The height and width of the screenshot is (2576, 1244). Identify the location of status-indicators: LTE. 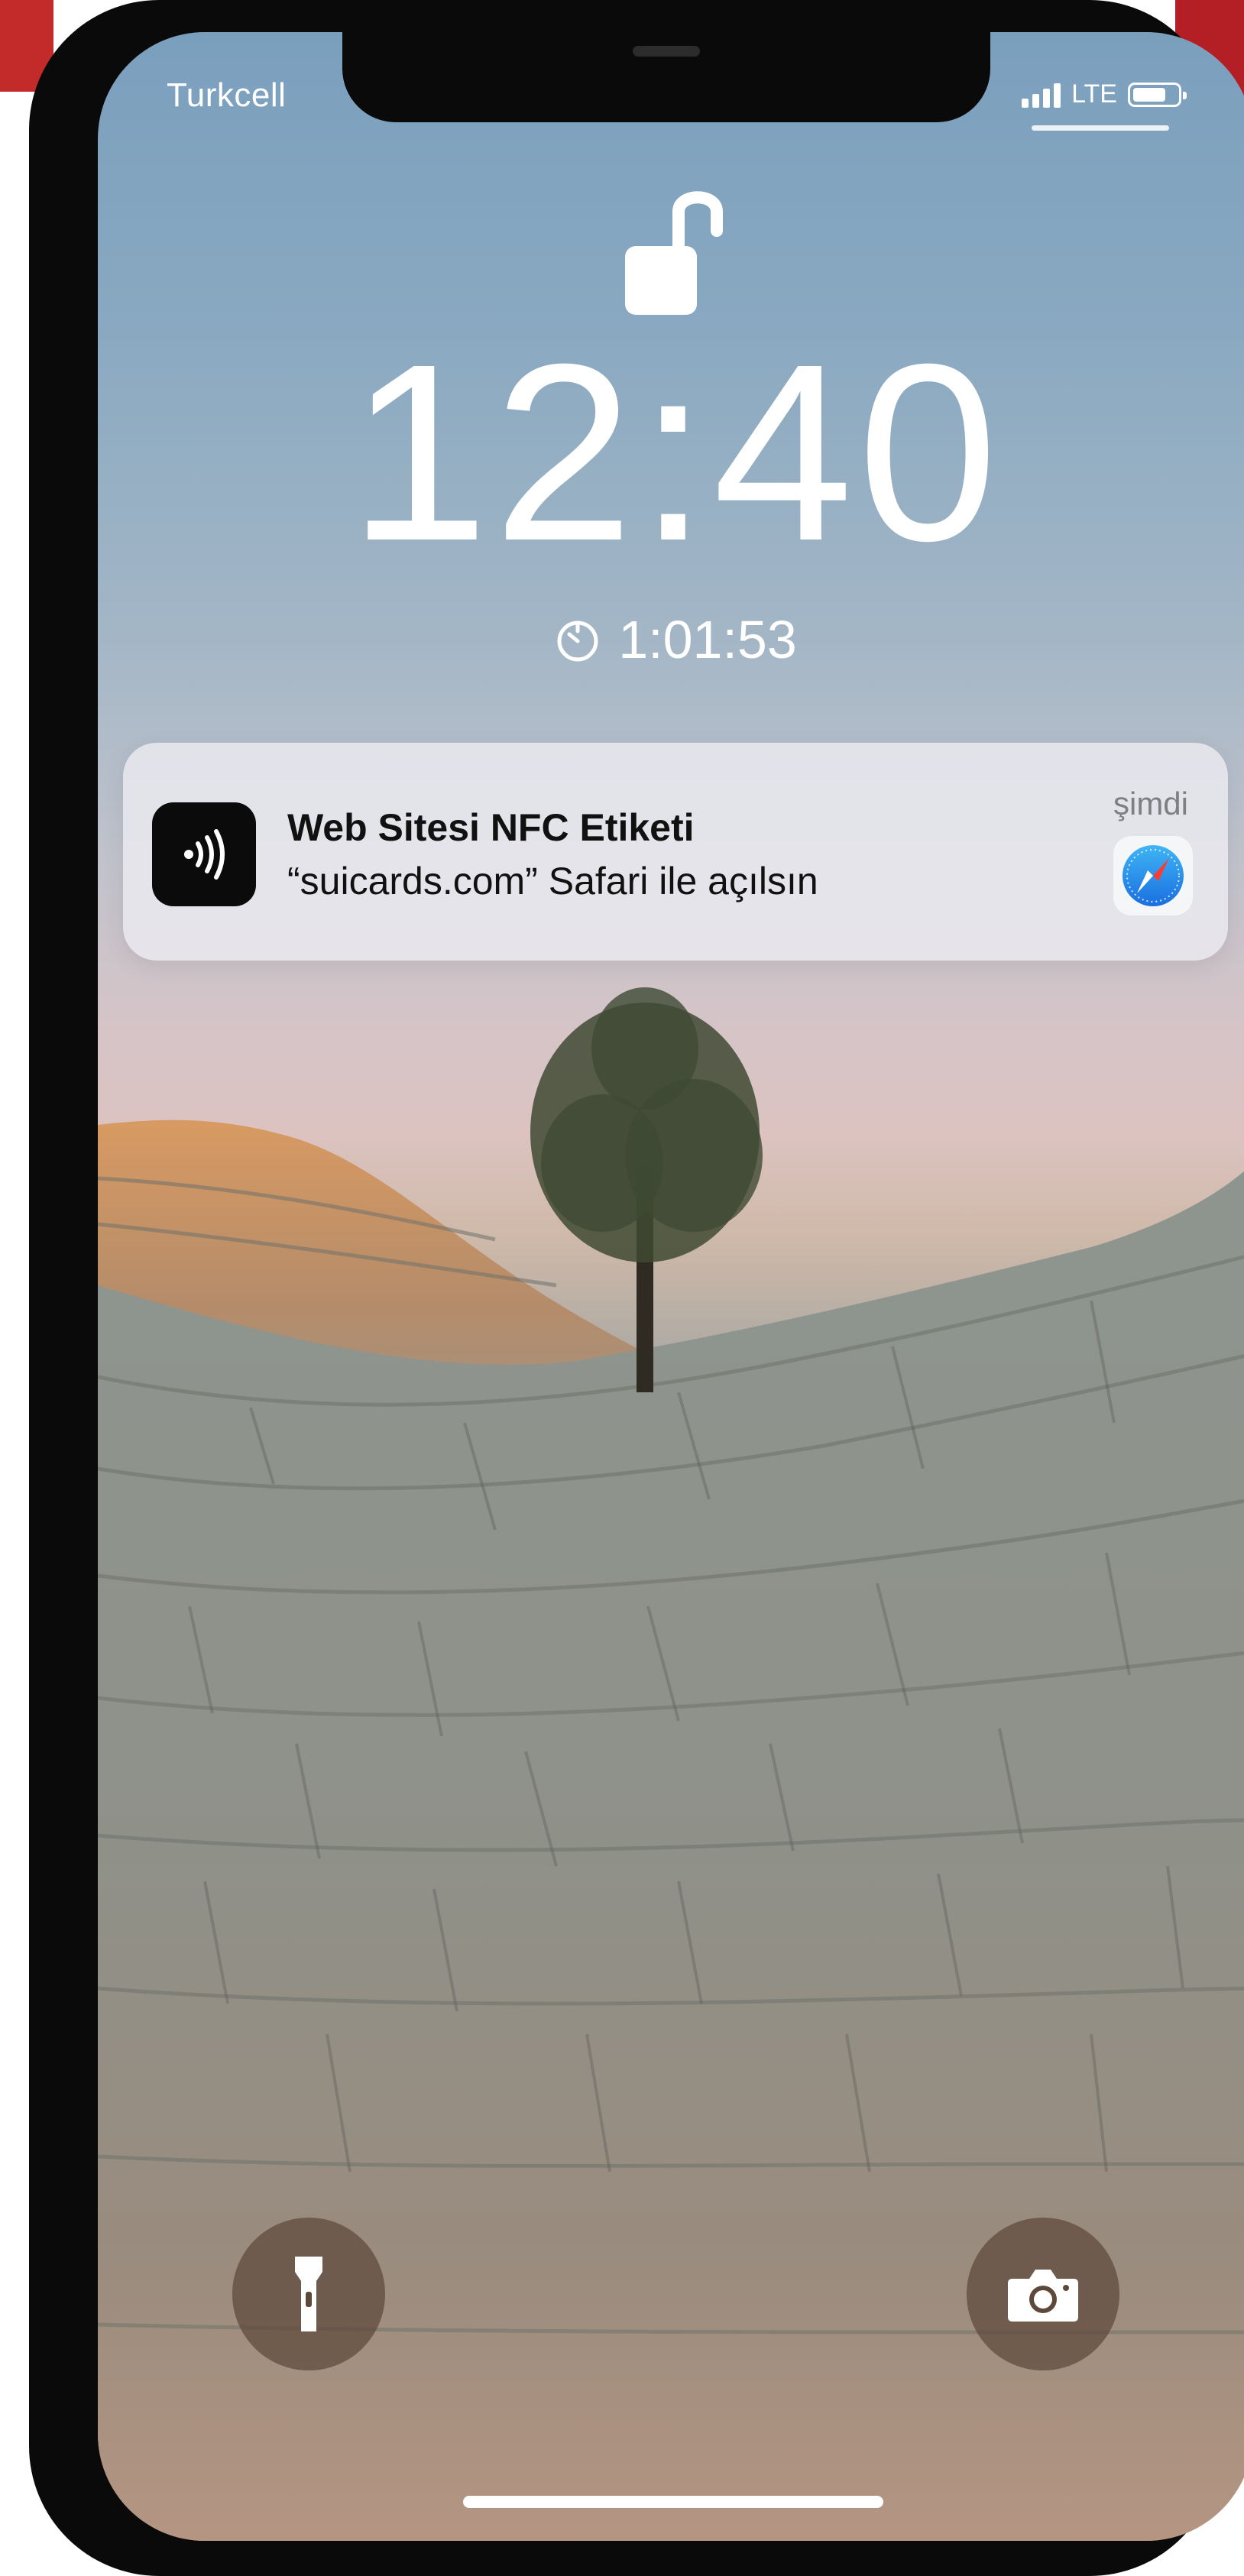
(1105, 94).